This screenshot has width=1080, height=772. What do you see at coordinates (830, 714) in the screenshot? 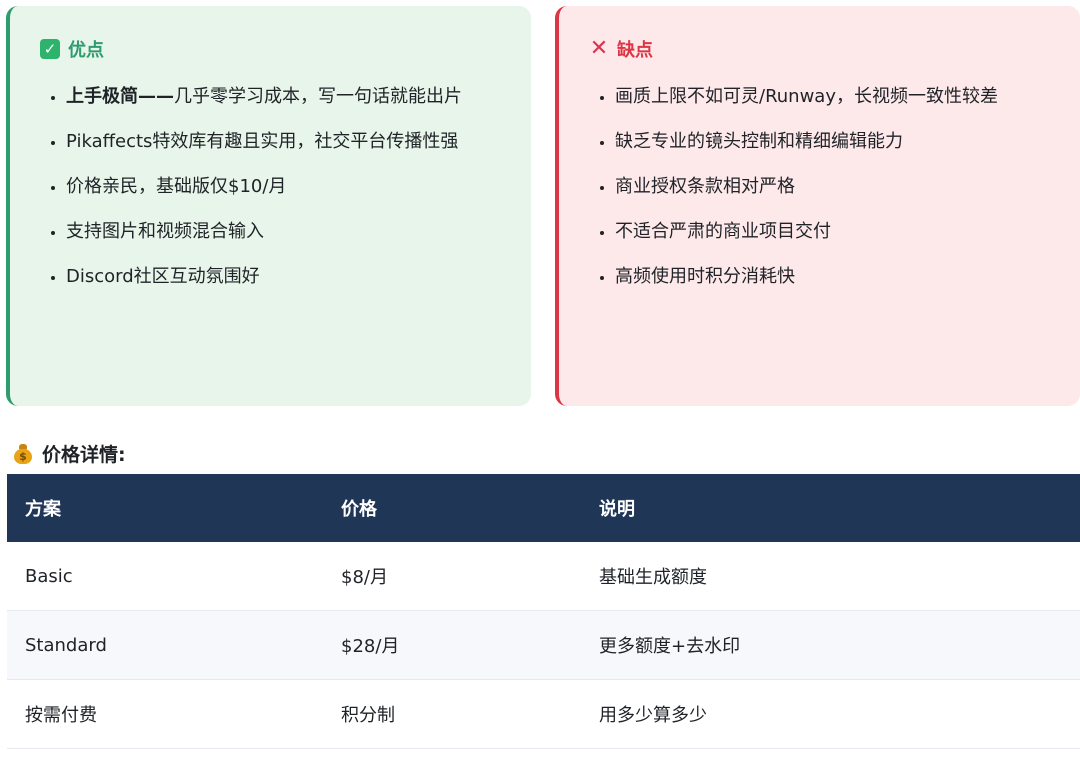
I see `cell-description: 用多少算多少` at bounding box center [830, 714].